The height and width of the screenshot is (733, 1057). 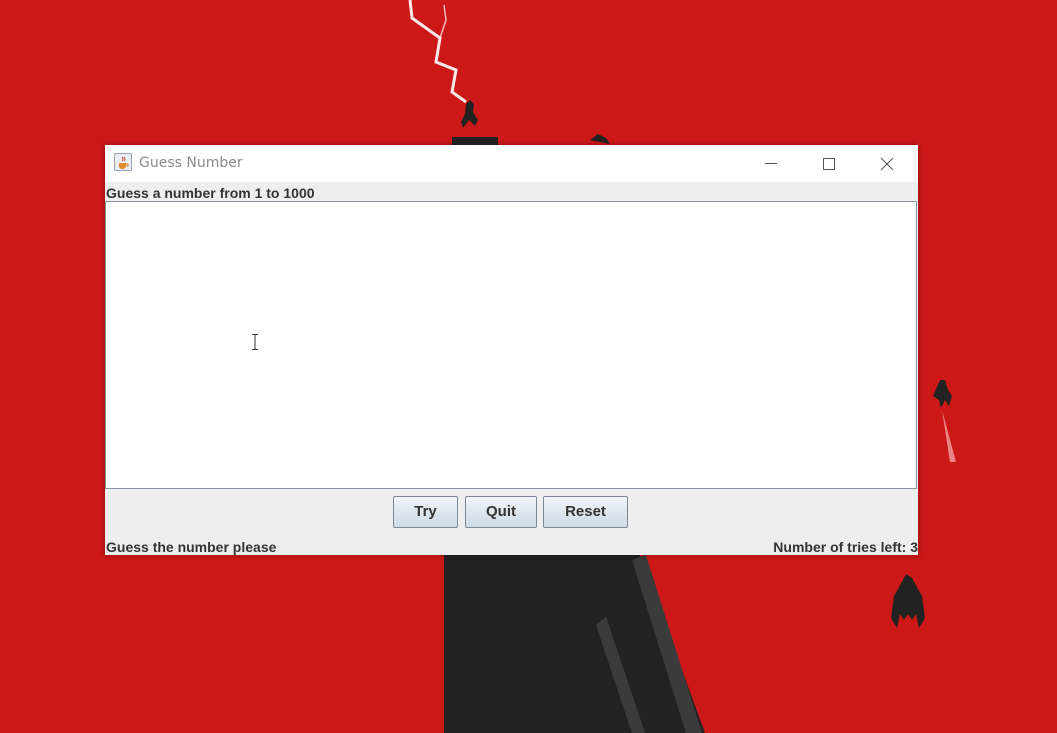 I want to click on prompt-label: Guess a number from 1 to 1000, so click(x=210, y=193).